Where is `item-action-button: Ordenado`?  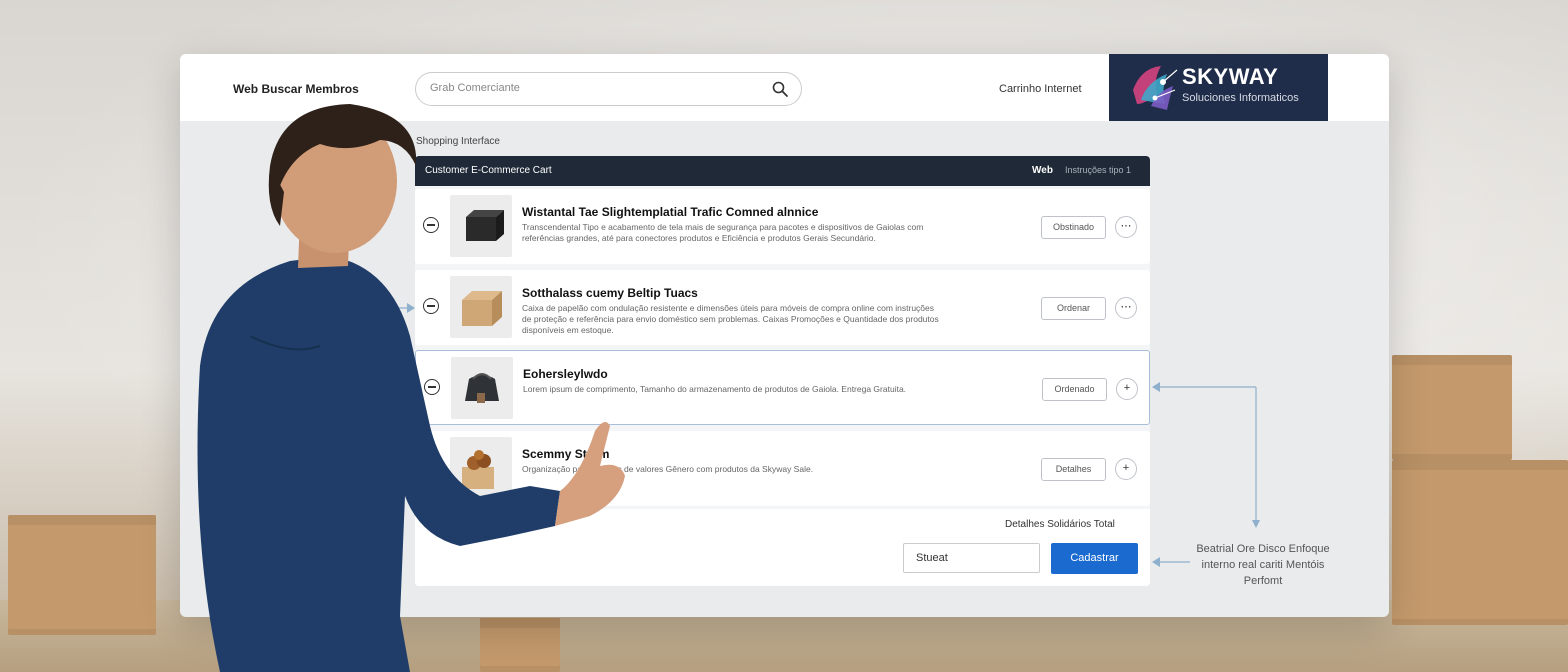 item-action-button: Ordenado is located at coordinates (1074, 389).